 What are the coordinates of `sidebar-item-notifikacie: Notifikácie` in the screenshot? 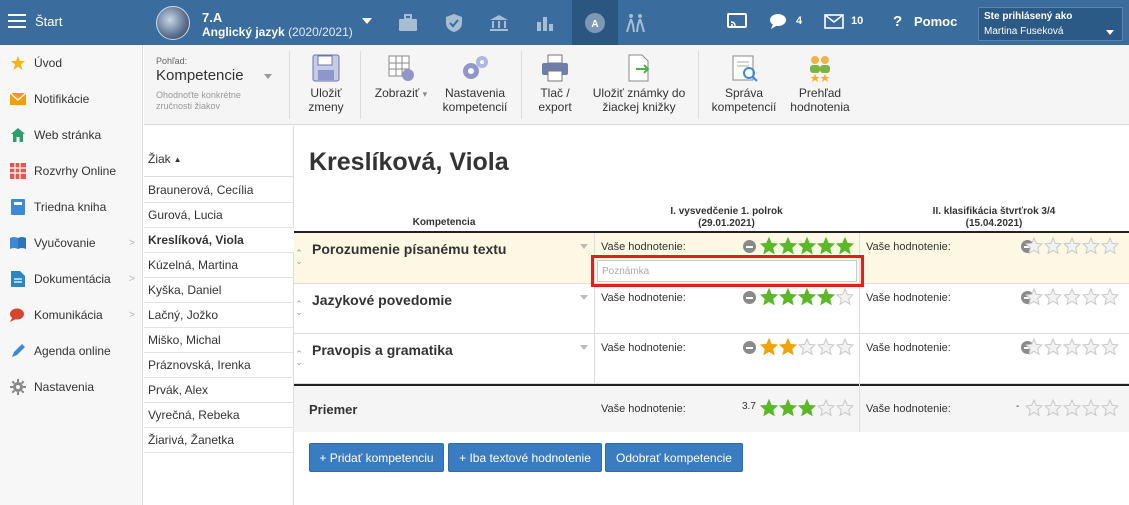 It's located at (71, 99).